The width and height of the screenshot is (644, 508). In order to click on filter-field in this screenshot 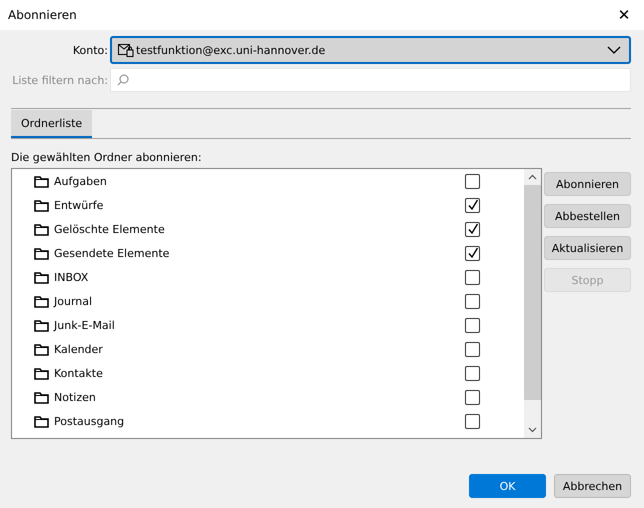, I will do `click(370, 80)`.